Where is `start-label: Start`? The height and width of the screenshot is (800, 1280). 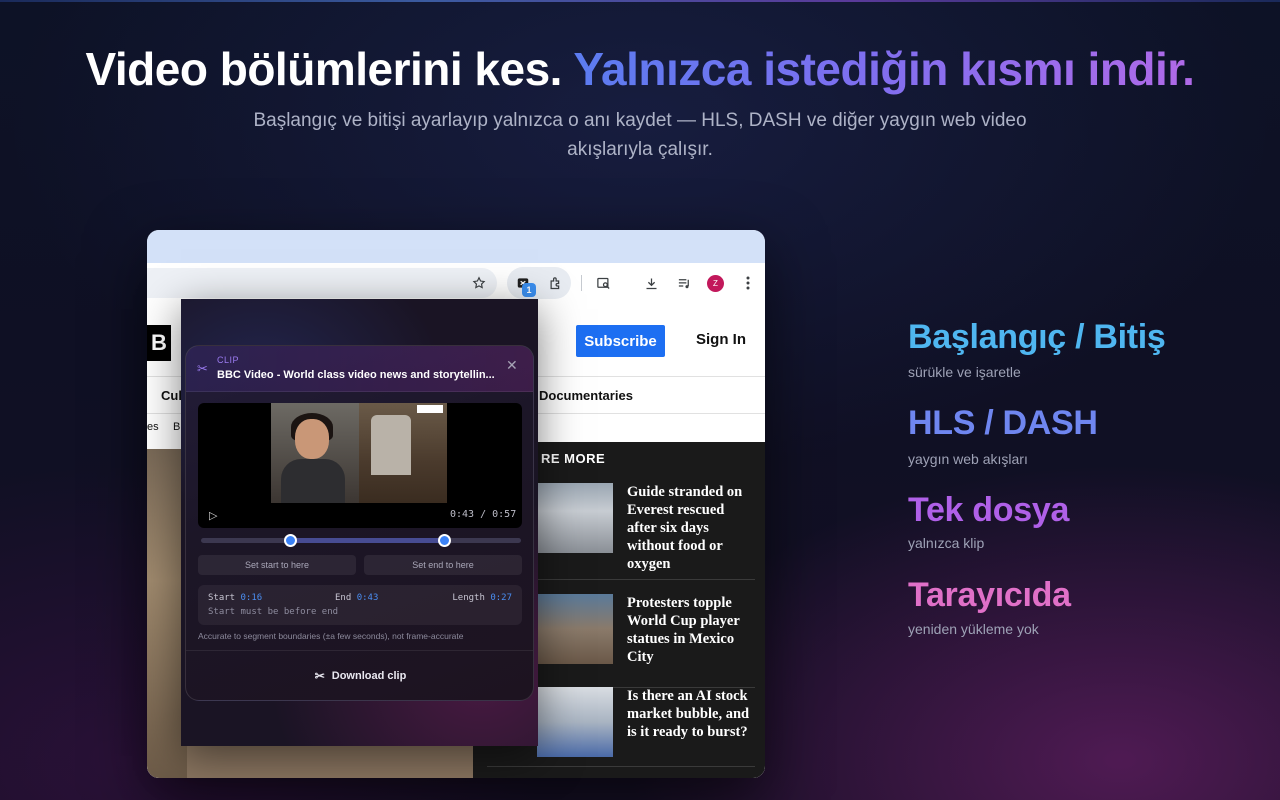
start-label: Start is located at coordinates (222, 598).